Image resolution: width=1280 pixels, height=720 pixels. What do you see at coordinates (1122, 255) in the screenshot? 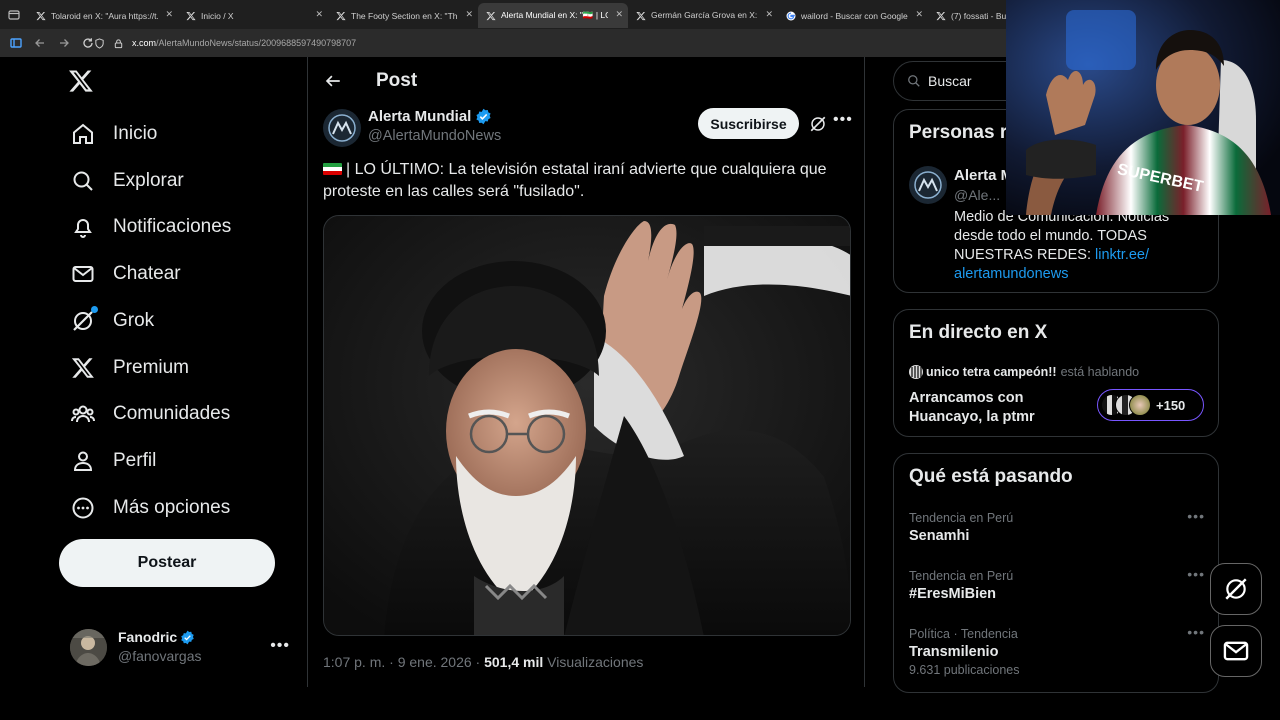
I see `bio-link: linktr.ee/` at bounding box center [1122, 255].